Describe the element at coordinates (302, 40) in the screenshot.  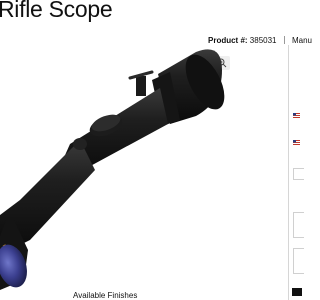
I see `manual-link: Manu` at that location.